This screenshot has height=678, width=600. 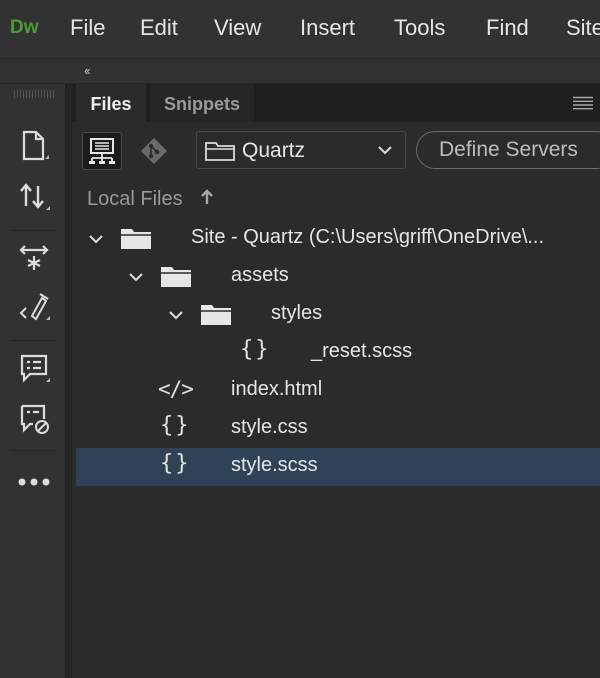 I want to click on code-formatting-icon, so click(x=34, y=306).